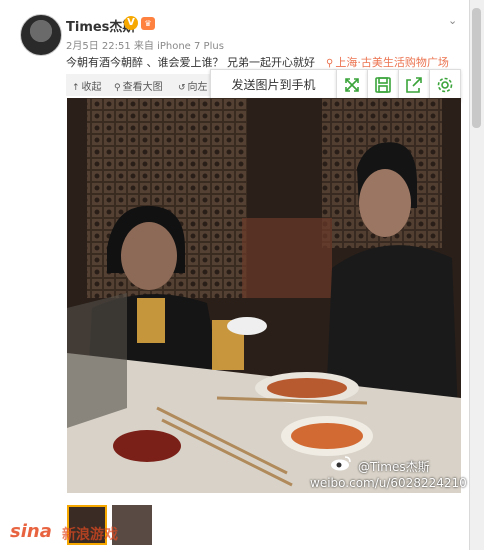 This screenshot has height=550, width=484. I want to click on collapse-button: ↑ 收起, so click(87, 85).